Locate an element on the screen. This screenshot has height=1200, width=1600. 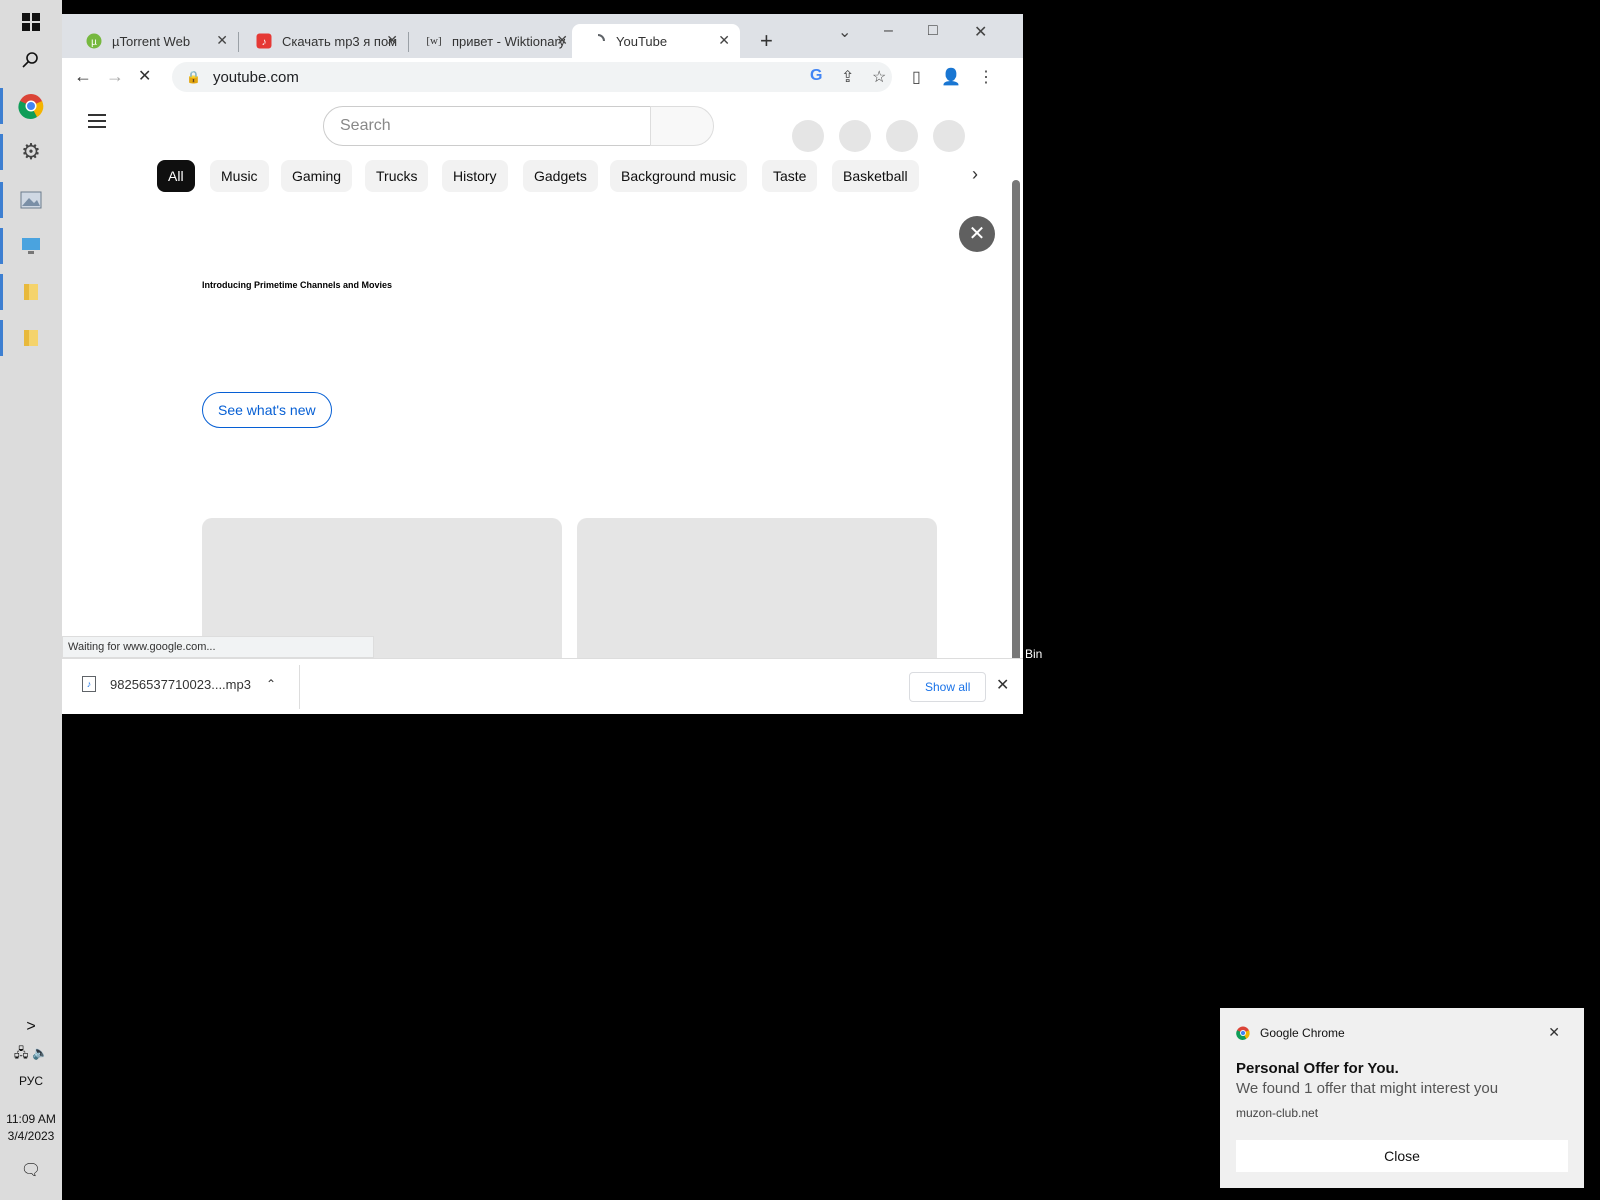
url-text: youtube.com is located at coordinates (256, 77).